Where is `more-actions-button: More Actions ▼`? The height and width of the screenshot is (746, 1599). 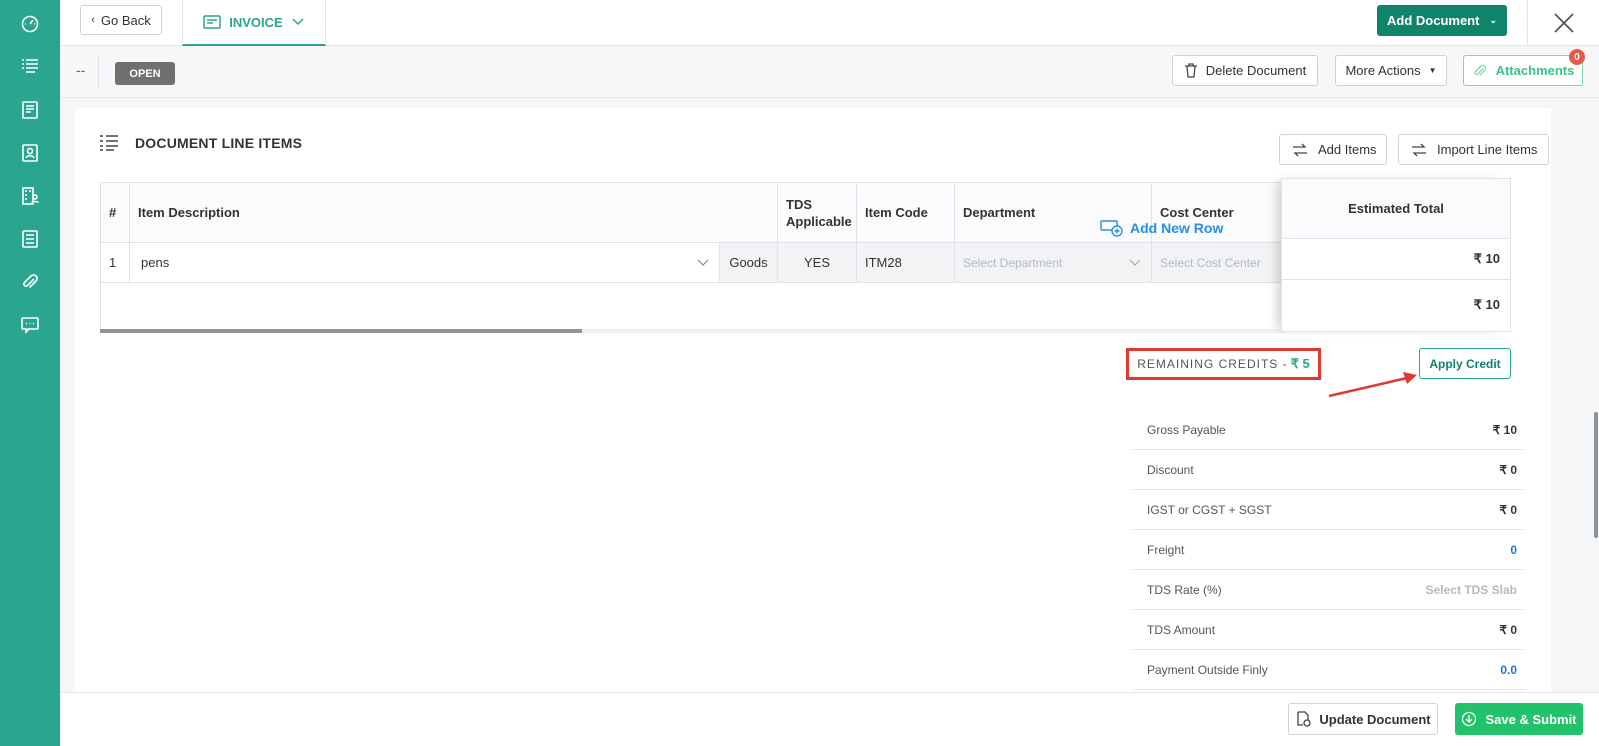 more-actions-button: More Actions ▼ is located at coordinates (1391, 70).